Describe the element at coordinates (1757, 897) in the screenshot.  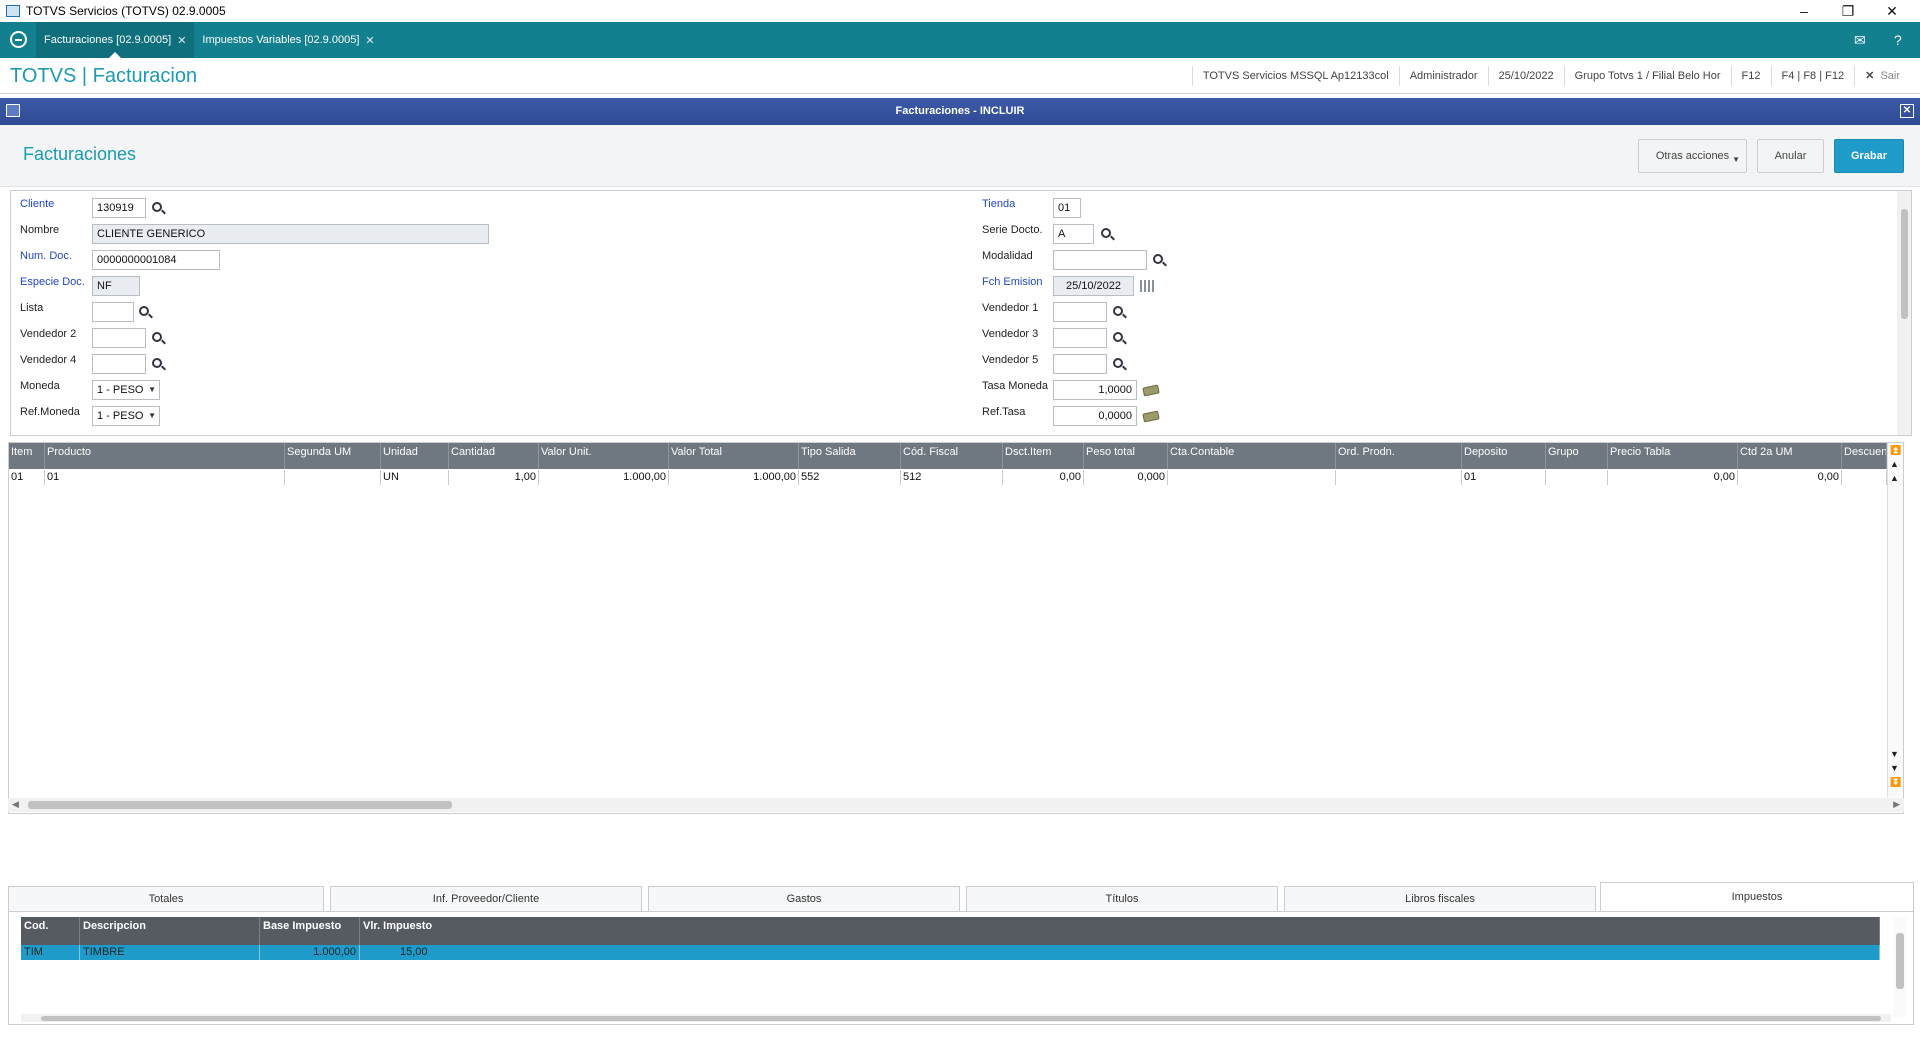
I see `tab-impuestos: Impuestos` at that location.